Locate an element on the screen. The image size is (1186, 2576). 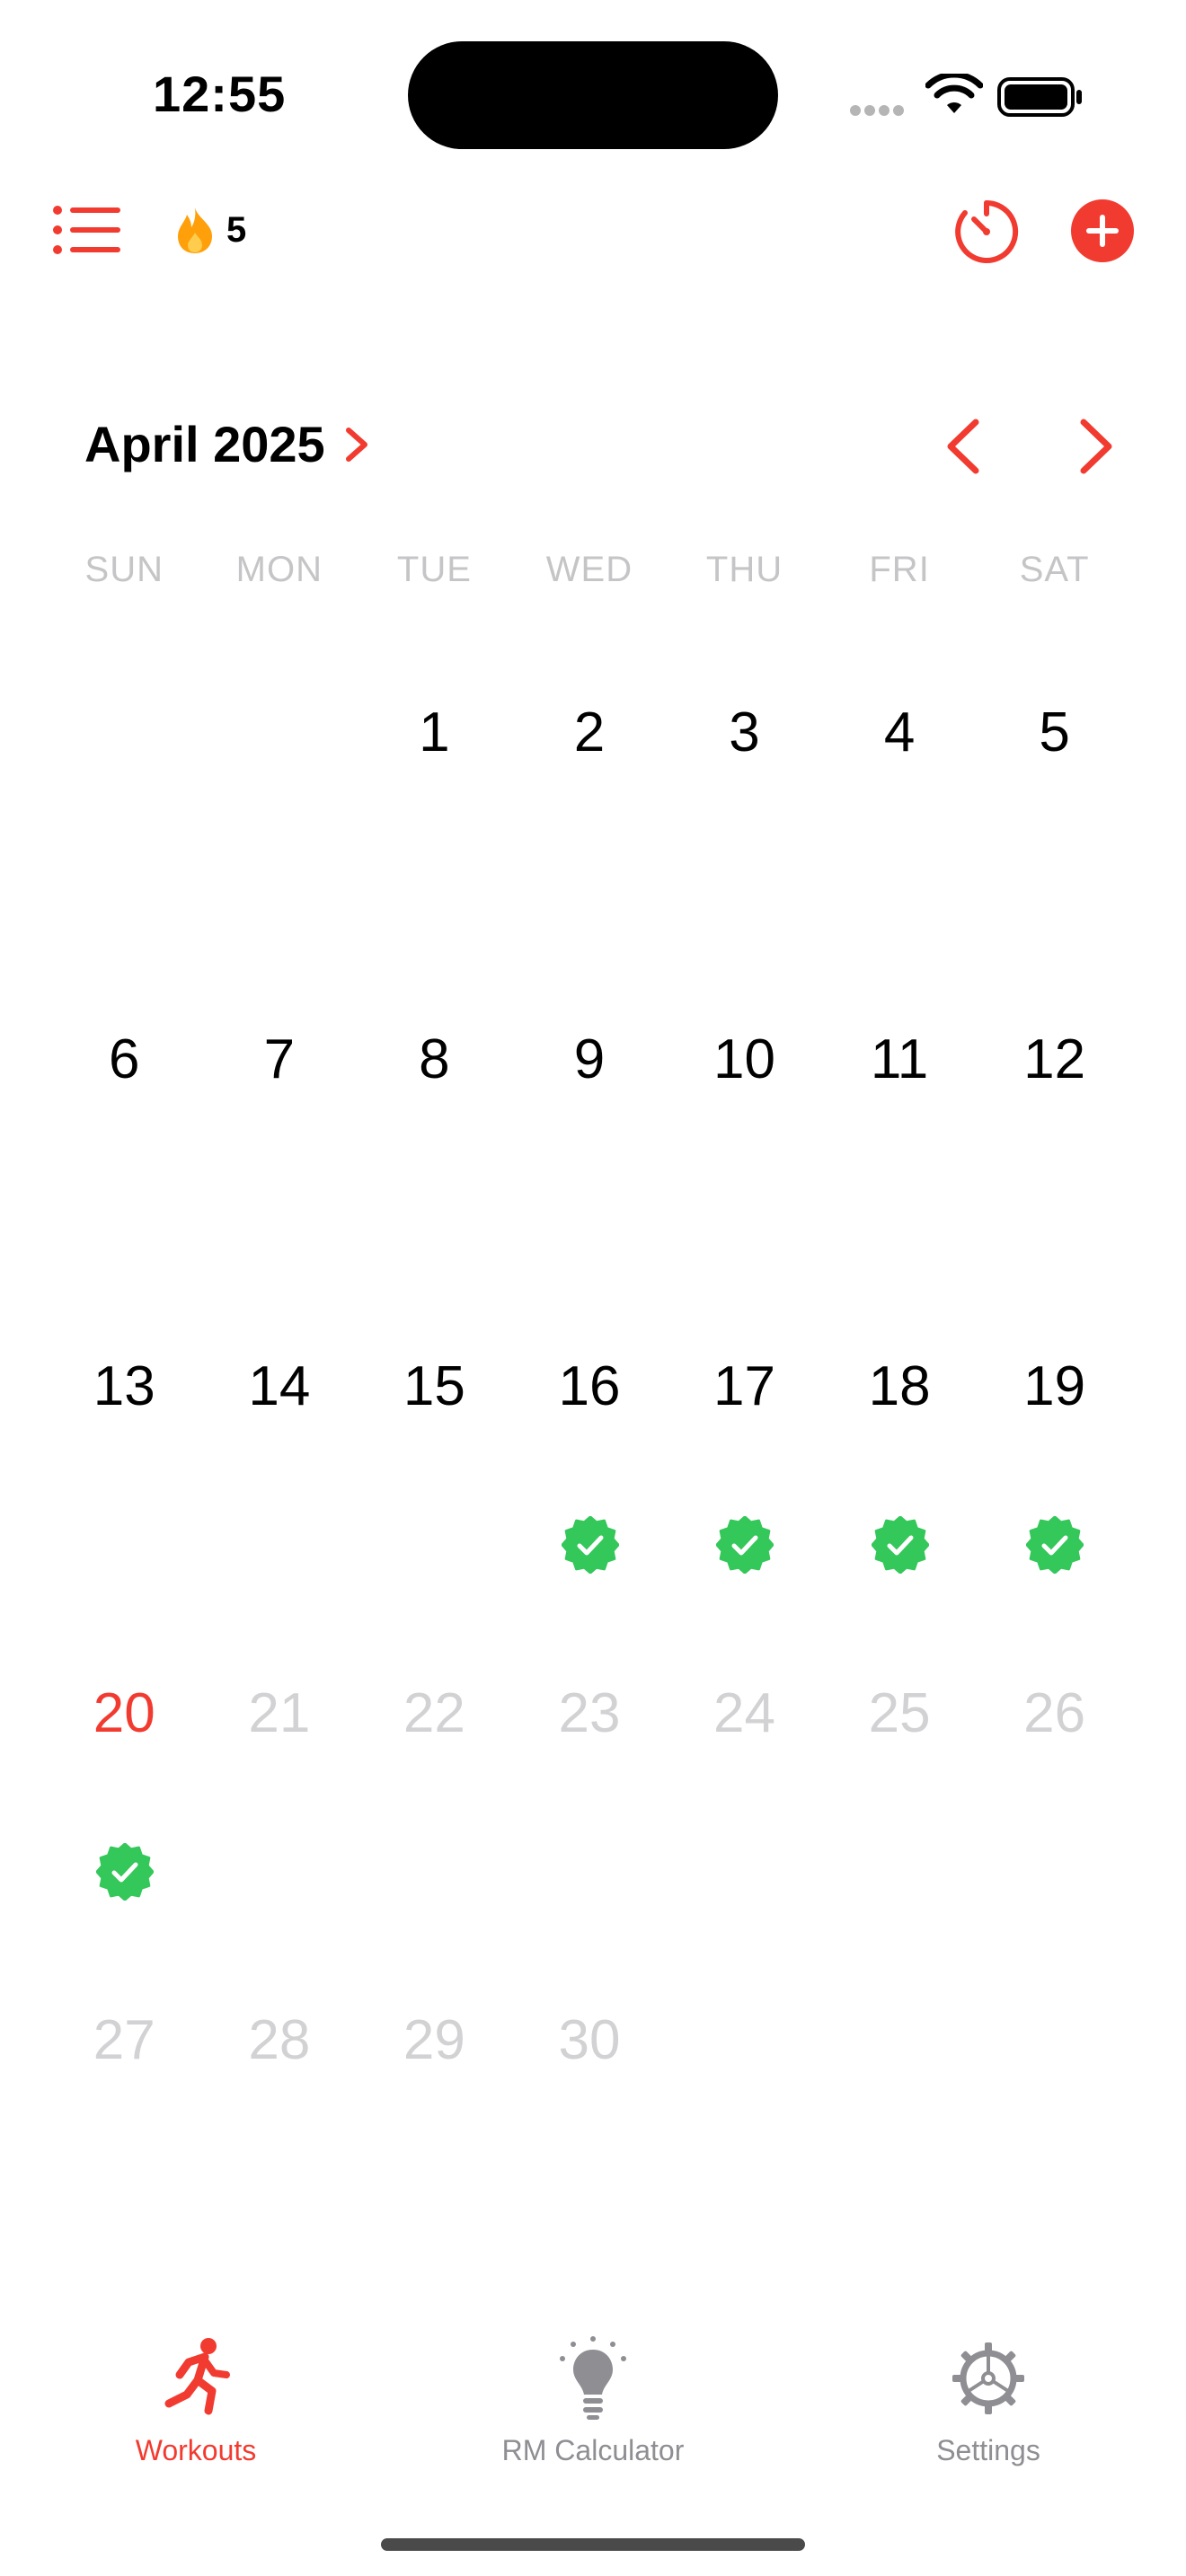
tab-settings: Settings is located at coordinates (988, 2401).